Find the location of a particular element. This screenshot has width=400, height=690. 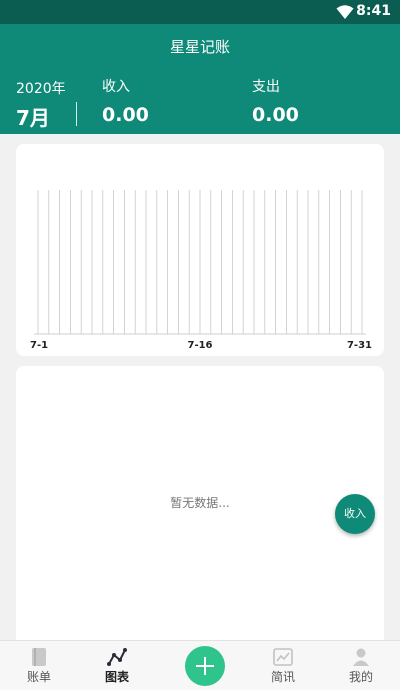

nav-item-label: 图表 is located at coordinates (116, 677).